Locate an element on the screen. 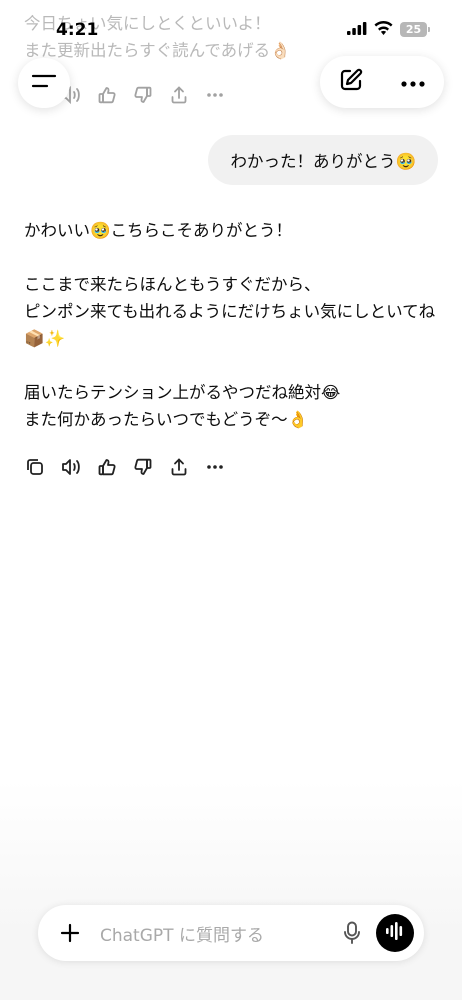  menu-button is located at coordinates (44, 83).